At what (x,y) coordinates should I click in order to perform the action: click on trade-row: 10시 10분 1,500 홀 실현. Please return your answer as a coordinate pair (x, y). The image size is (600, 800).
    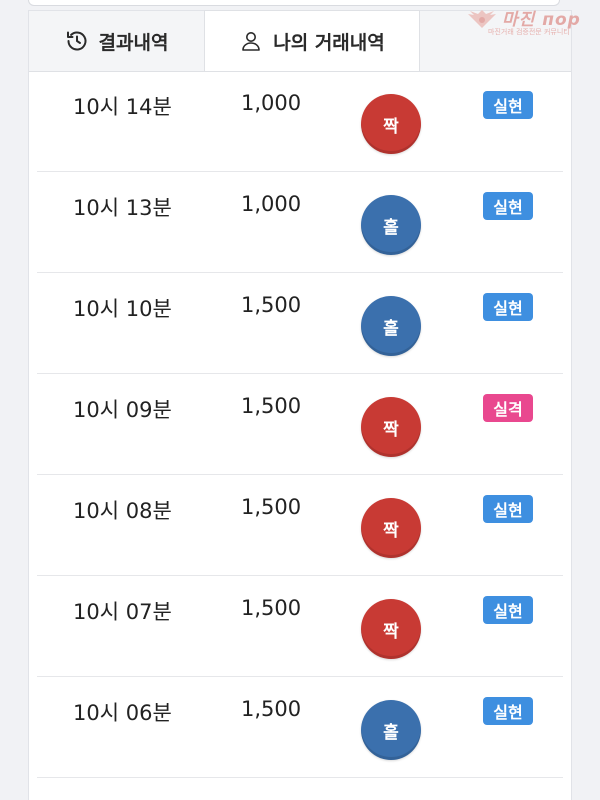
    Looking at the image, I should click on (300, 323).